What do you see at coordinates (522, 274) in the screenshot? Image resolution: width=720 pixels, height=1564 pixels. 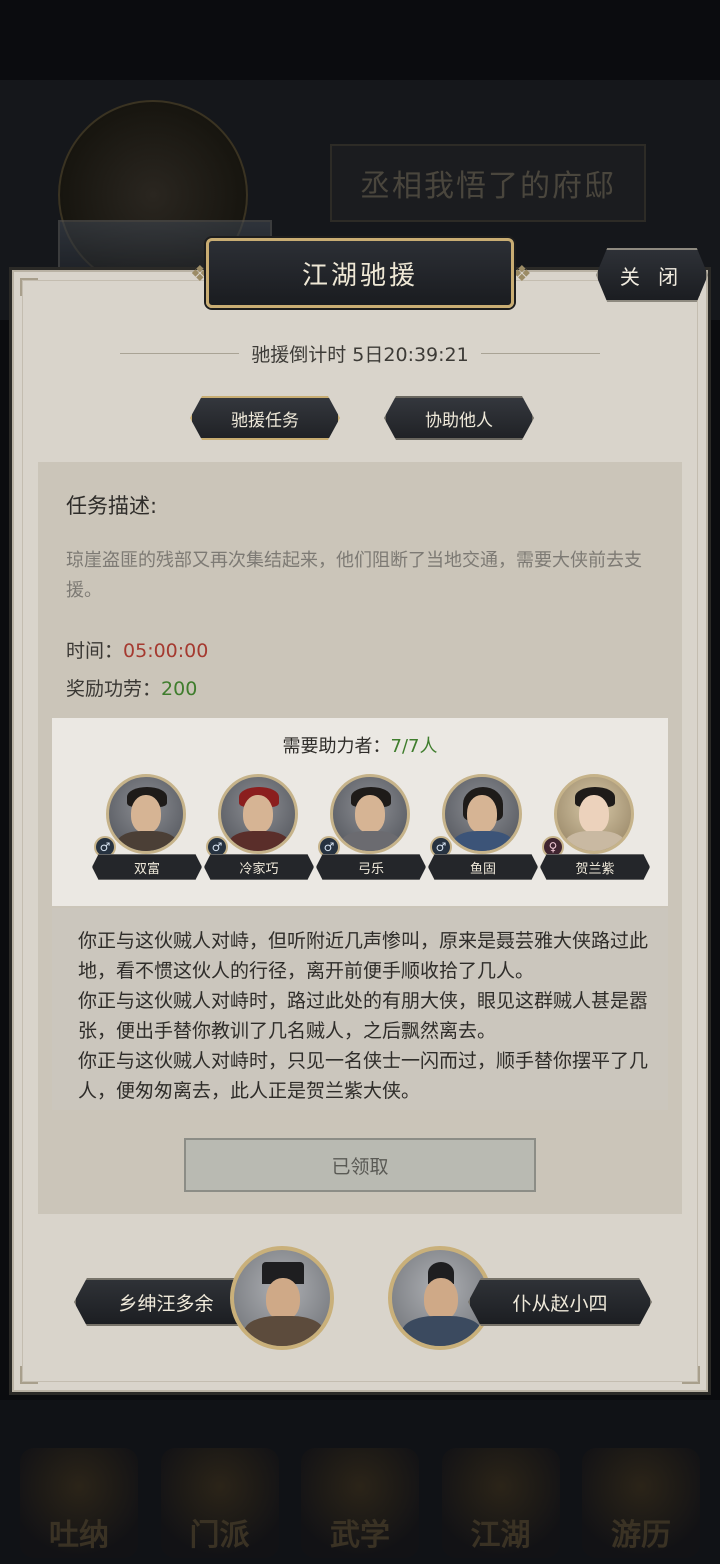 I see `ornament-right-icon: ❖` at bounding box center [522, 274].